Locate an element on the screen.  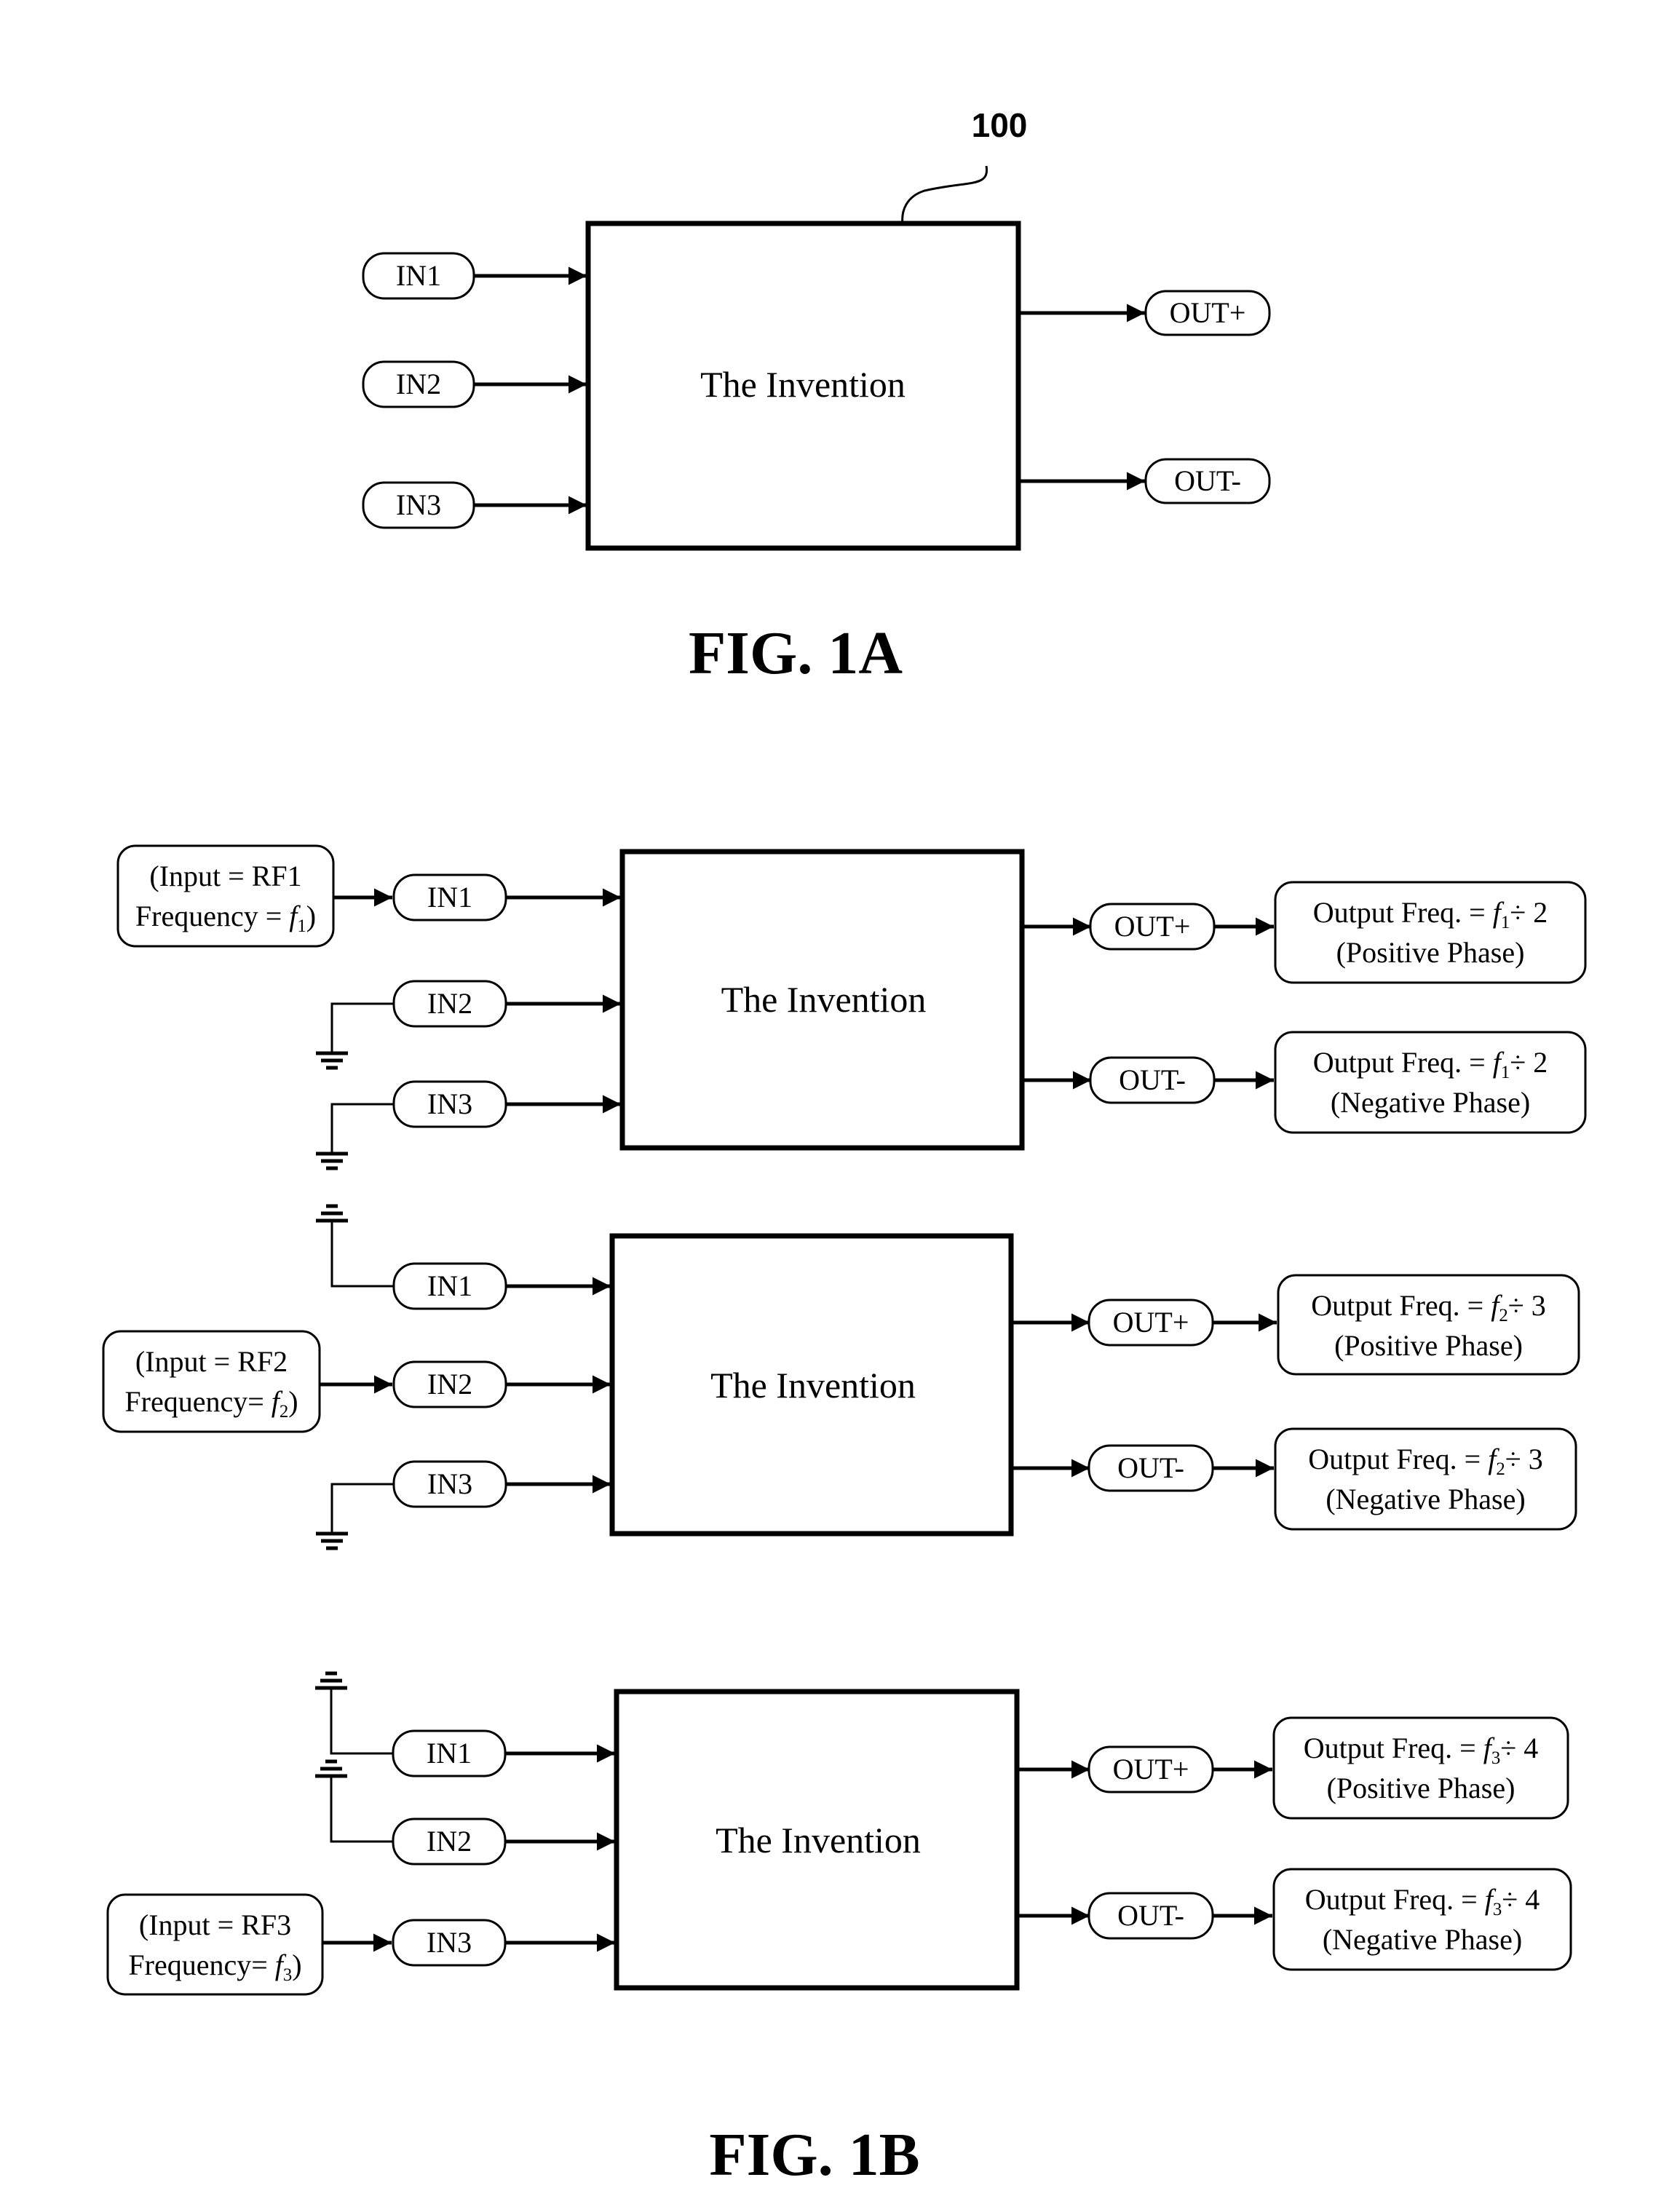
reference-leader-line is located at coordinates (944, 194).